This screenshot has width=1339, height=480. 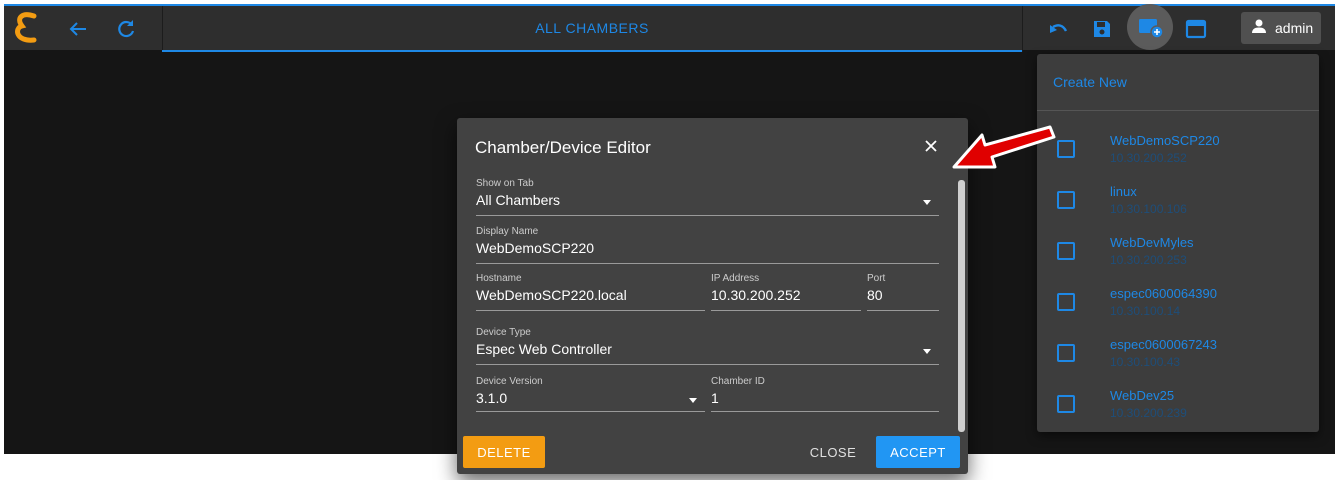 What do you see at coordinates (503, 332) in the screenshot?
I see `field-label: Device Type` at bounding box center [503, 332].